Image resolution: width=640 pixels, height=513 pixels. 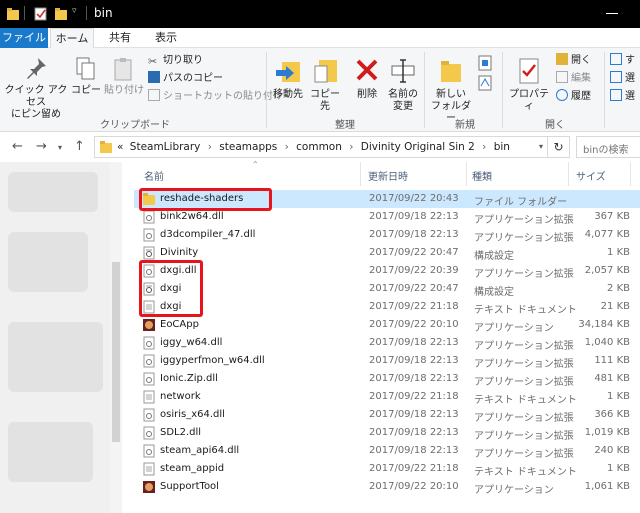 What do you see at coordinates (36, 88) in the screenshot?
I see `pin-quick-access-button: クイック アクセス にピン留め` at bounding box center [36, 88].